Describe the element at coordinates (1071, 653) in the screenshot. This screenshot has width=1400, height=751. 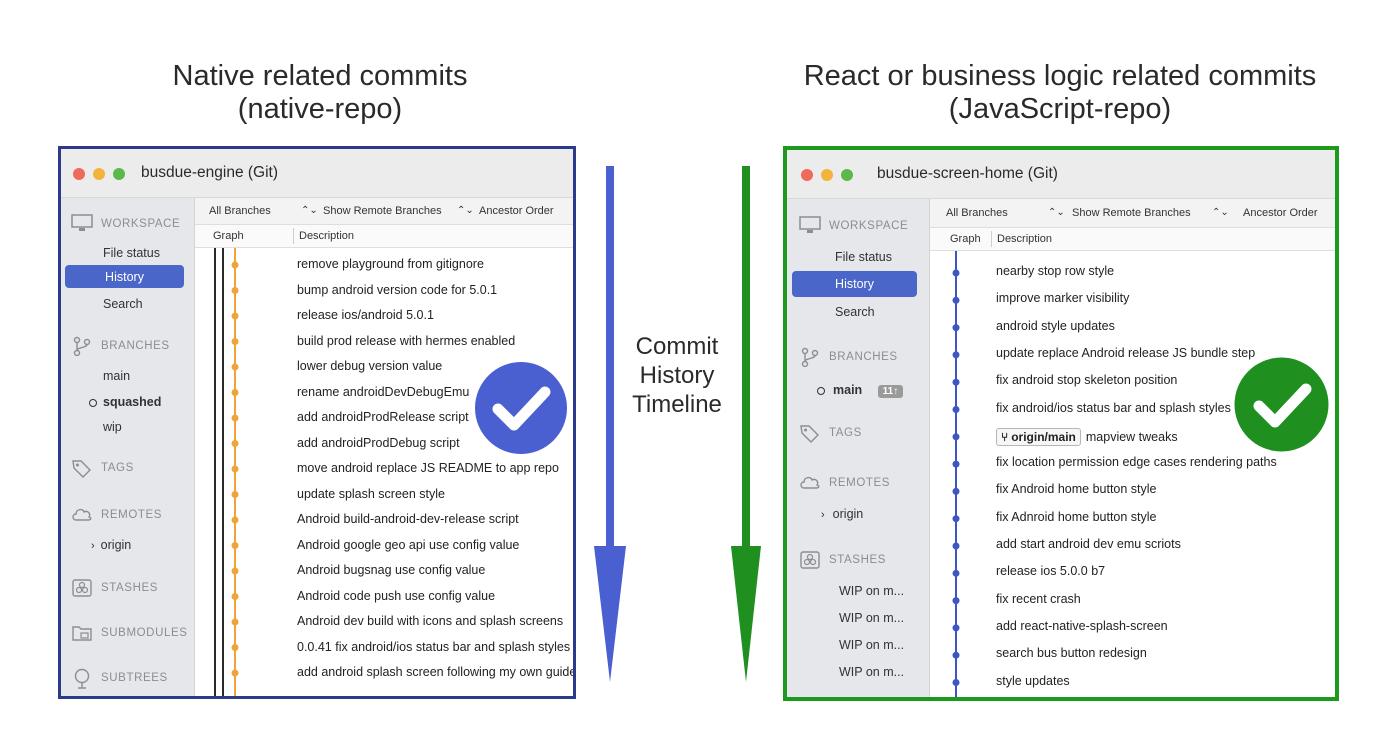
I see `commit-row: search bus button redesign` at that location.